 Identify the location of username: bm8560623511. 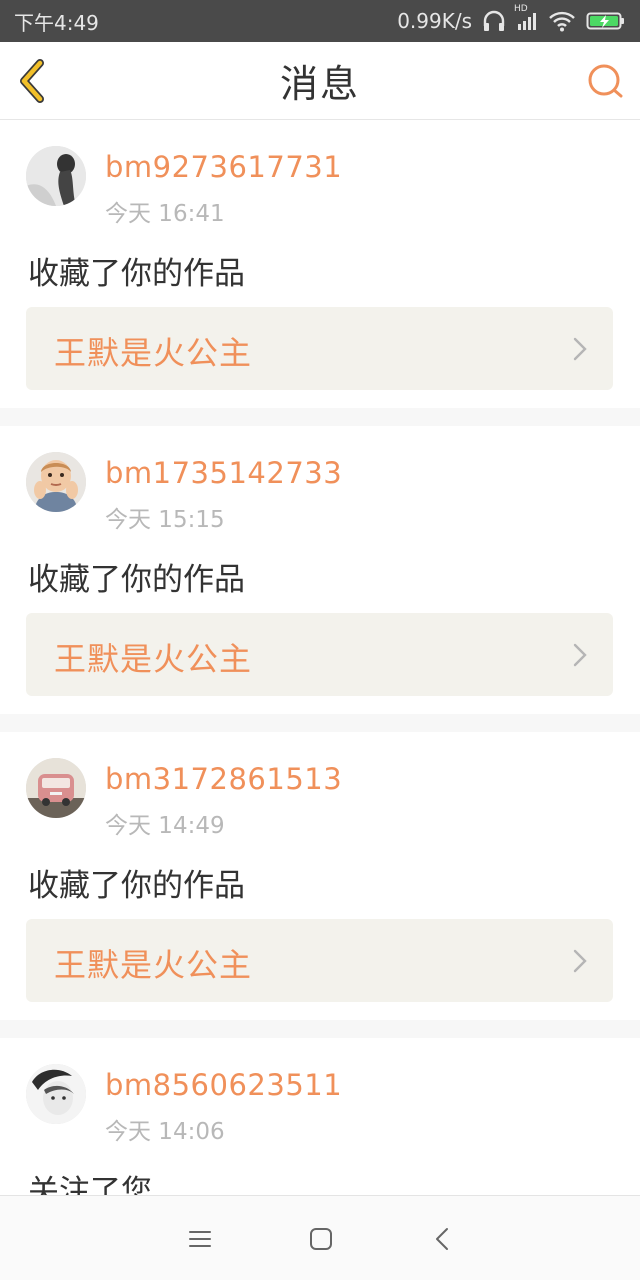
(223, 1085).